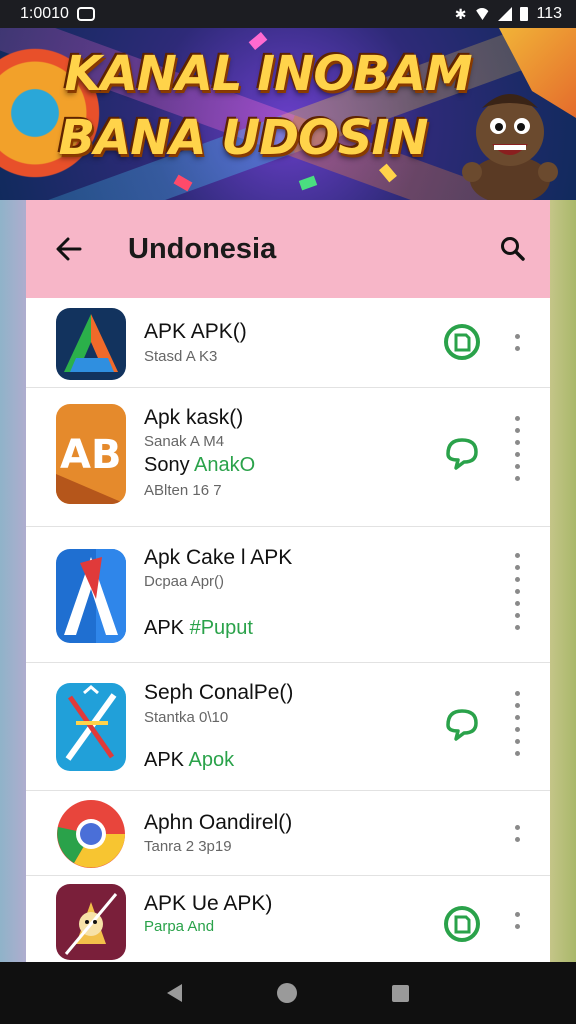 The image size is (576, 1024). I want to click on list-item: Seph ConalPe() Stantka 0\10 APK Apok, so click(288, 727).